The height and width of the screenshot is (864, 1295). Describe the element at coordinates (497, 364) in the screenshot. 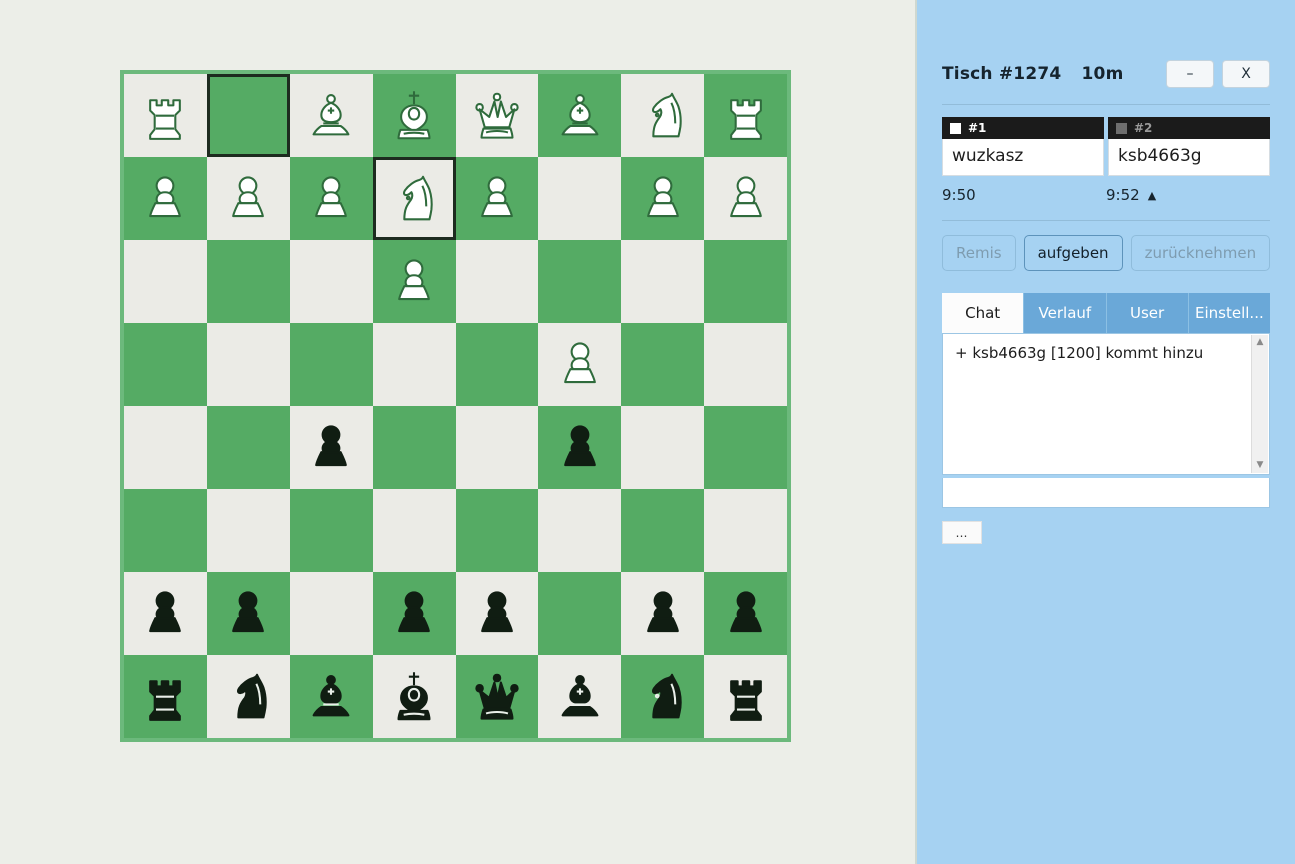

I see `board-square-r4c5` at that location.